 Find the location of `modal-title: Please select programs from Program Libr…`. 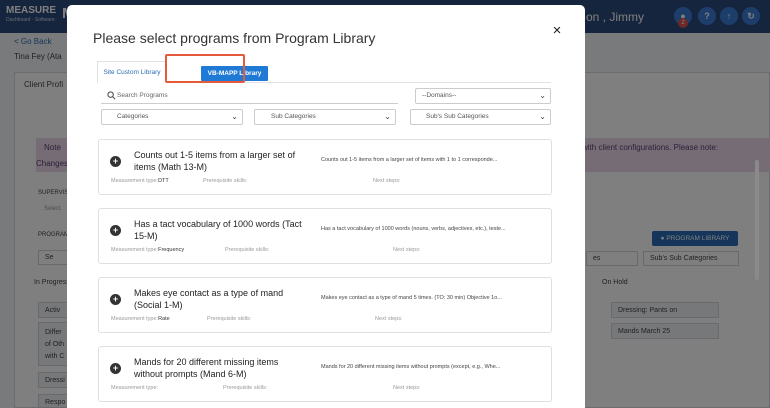

modal-title: Please select programs from Program Libr… is located at coordinates (234, 38).